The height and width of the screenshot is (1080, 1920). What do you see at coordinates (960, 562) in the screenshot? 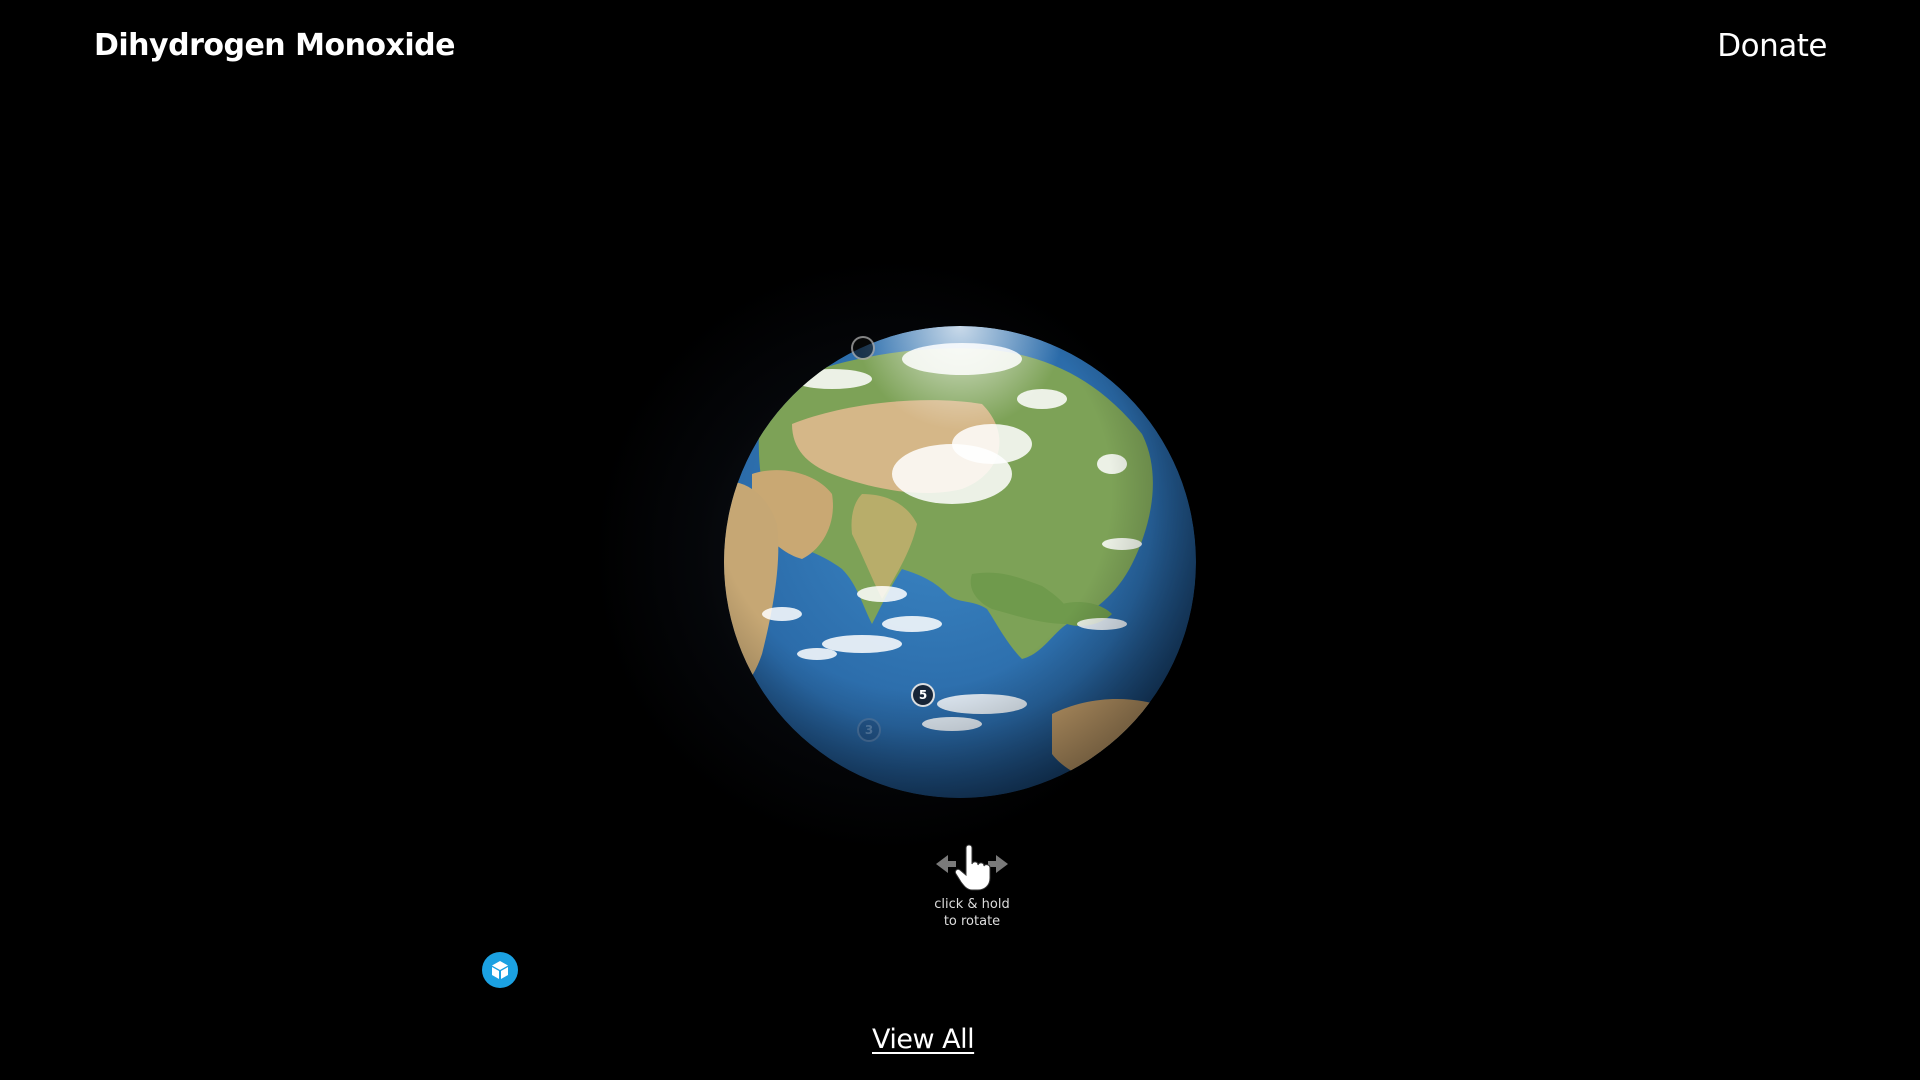
I see `earth-globe` at bounding box center [960, 562].